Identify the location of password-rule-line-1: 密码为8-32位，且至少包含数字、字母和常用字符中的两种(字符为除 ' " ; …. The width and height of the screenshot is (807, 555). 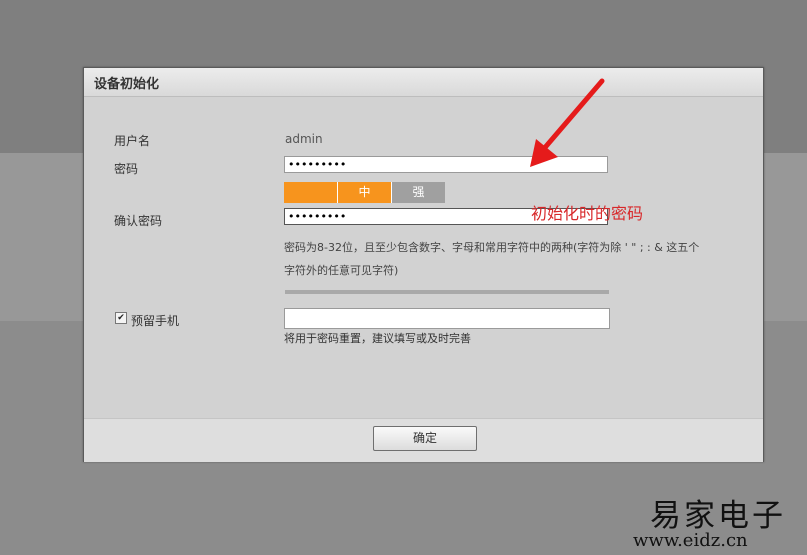
(492, 247).